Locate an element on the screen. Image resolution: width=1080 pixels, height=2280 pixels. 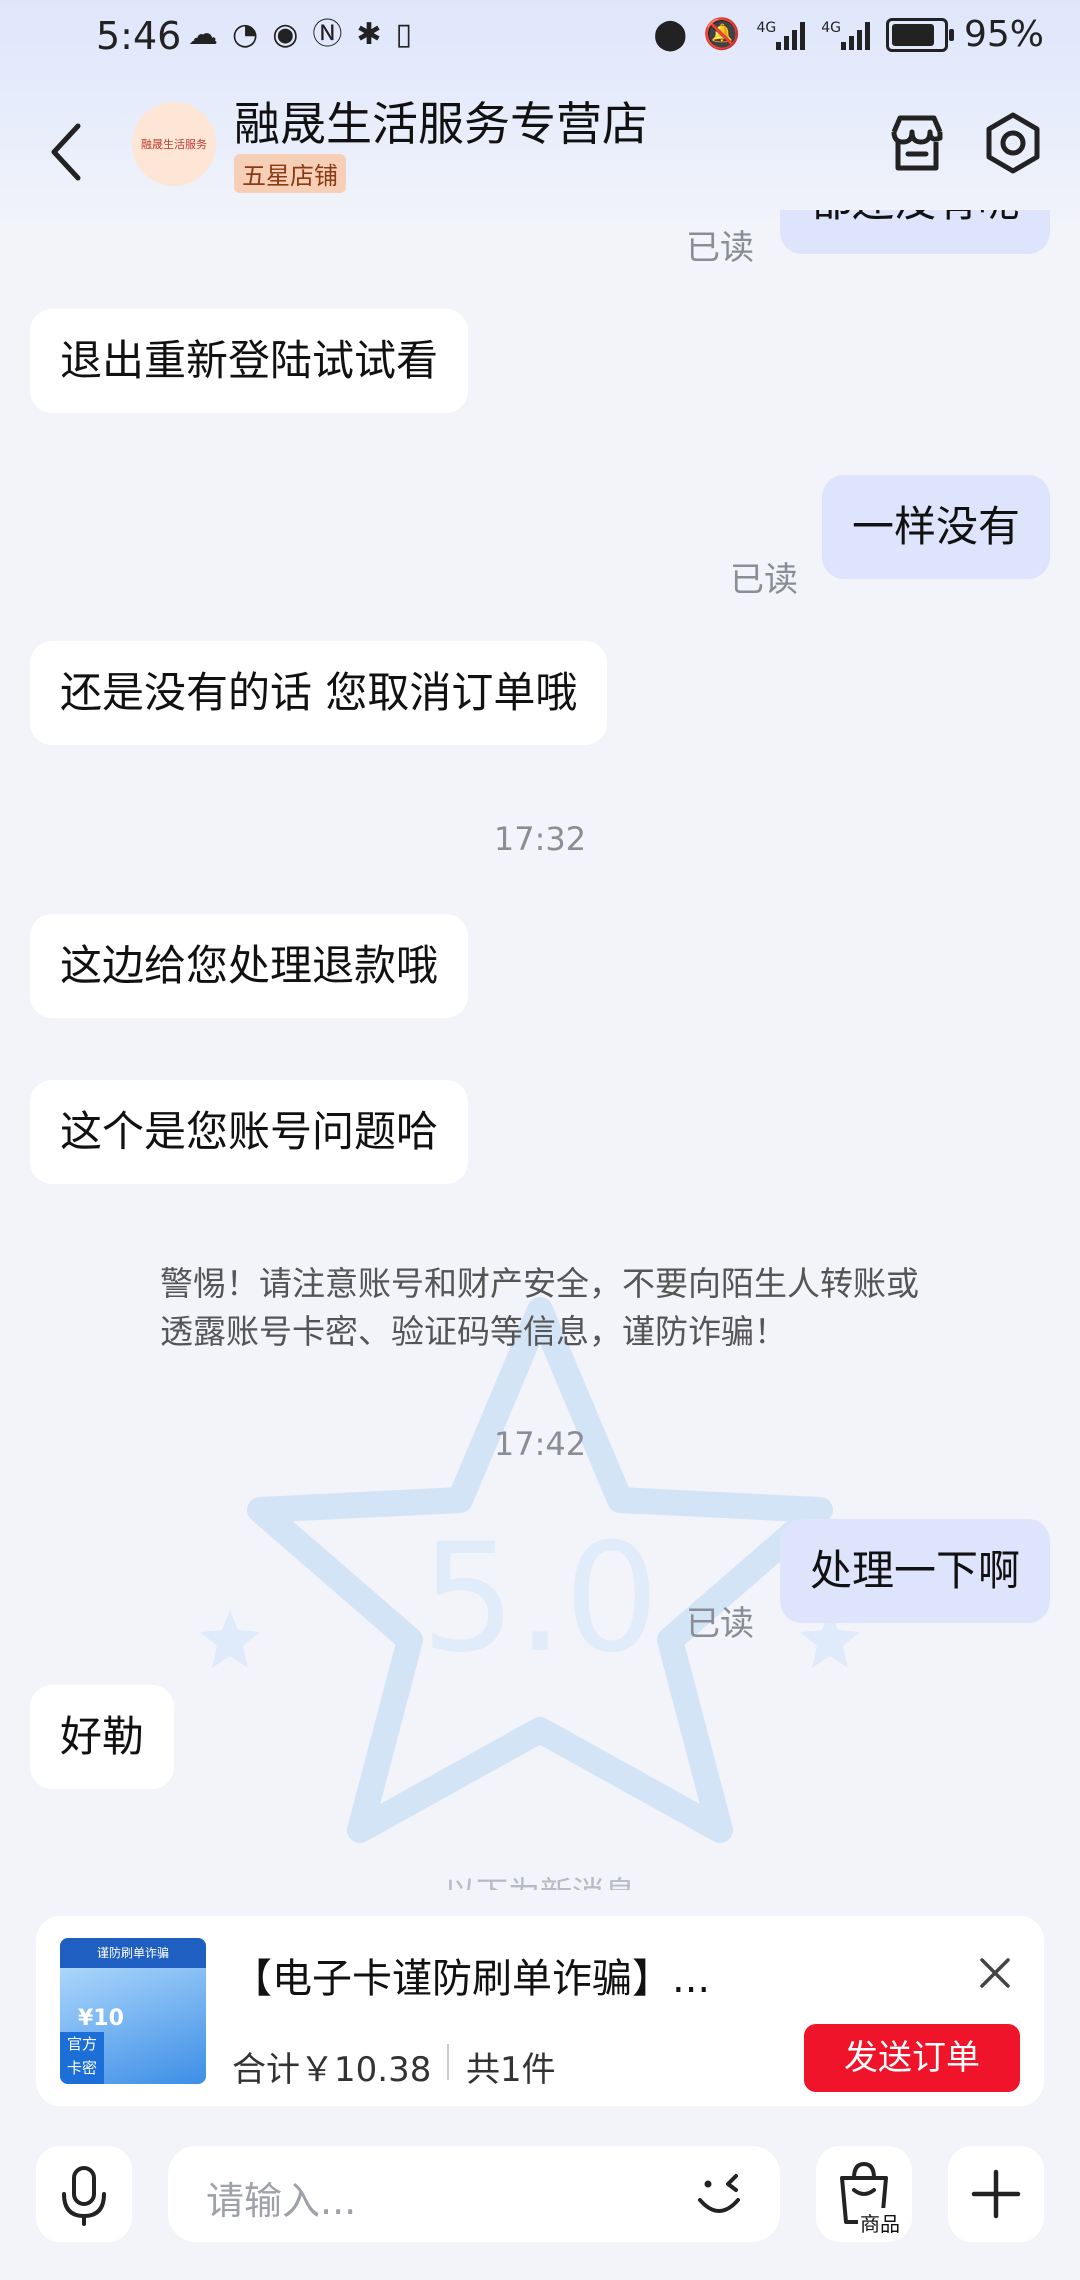
chat-header: 融晟生活服务 融晟生活服务专营店 五星店铺 is located at coordinates (540, 150).